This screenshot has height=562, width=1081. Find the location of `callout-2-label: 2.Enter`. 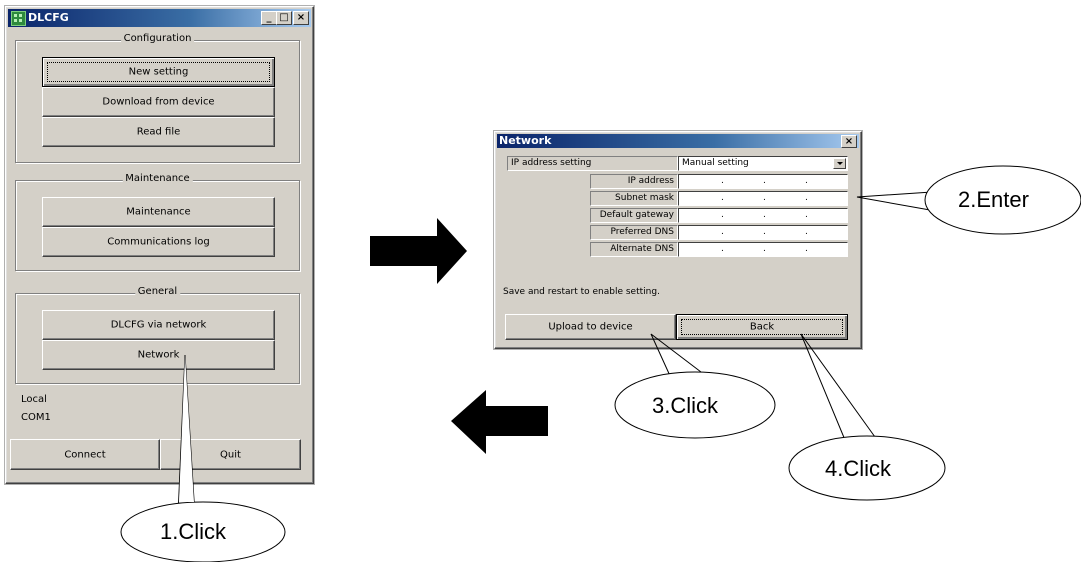

callout-2-label: 2.Enter is located at coordinates (993, 199).